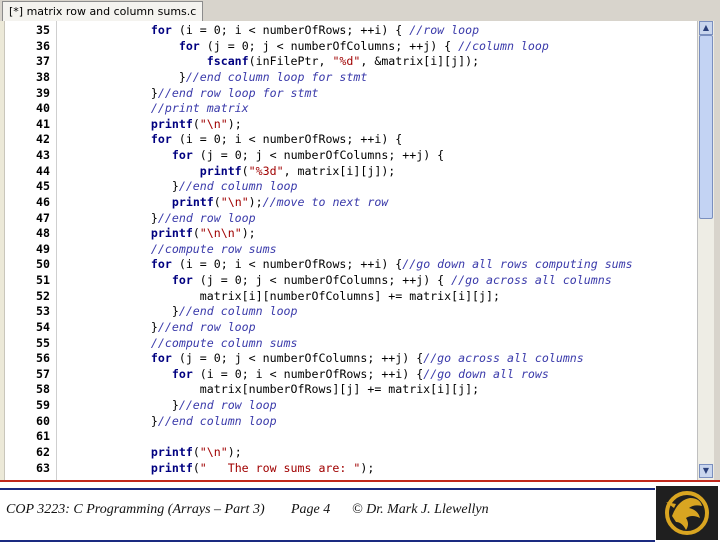  Describe the element at coordinates (43, 45) in the screenshot. I see `line-number: 36` at that location.